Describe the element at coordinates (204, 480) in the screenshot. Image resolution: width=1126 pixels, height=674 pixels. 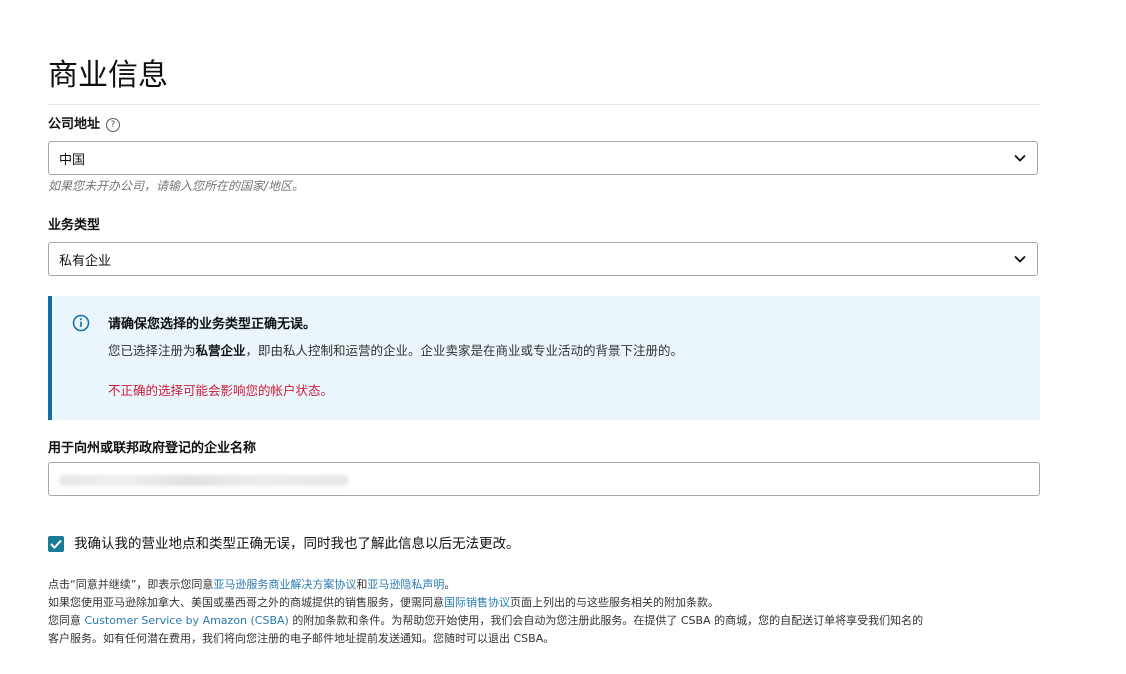
I see `redacted-value` at that location.